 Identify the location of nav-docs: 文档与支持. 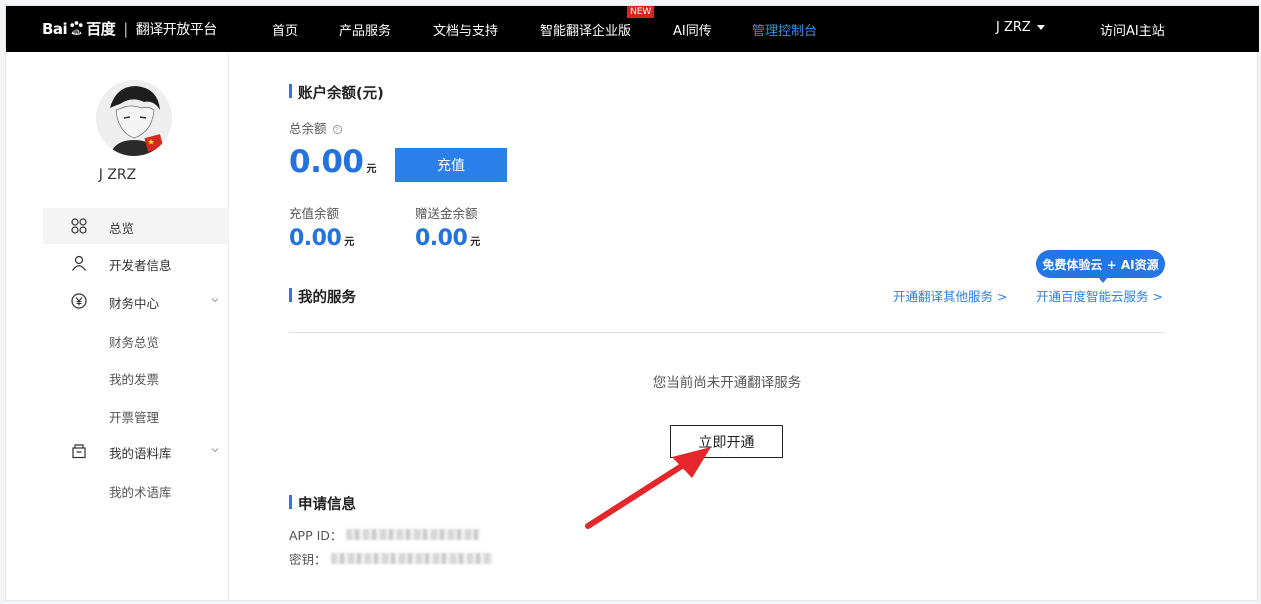
(465, 29).